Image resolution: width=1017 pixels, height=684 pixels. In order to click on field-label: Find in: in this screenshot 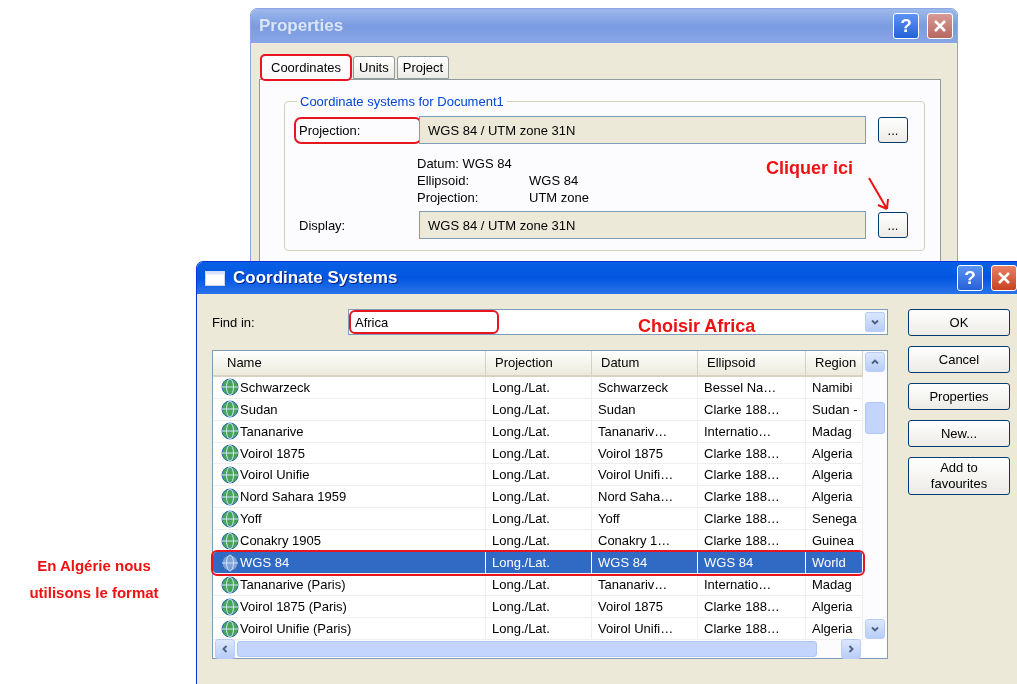, I will do `click(234, 322)`.